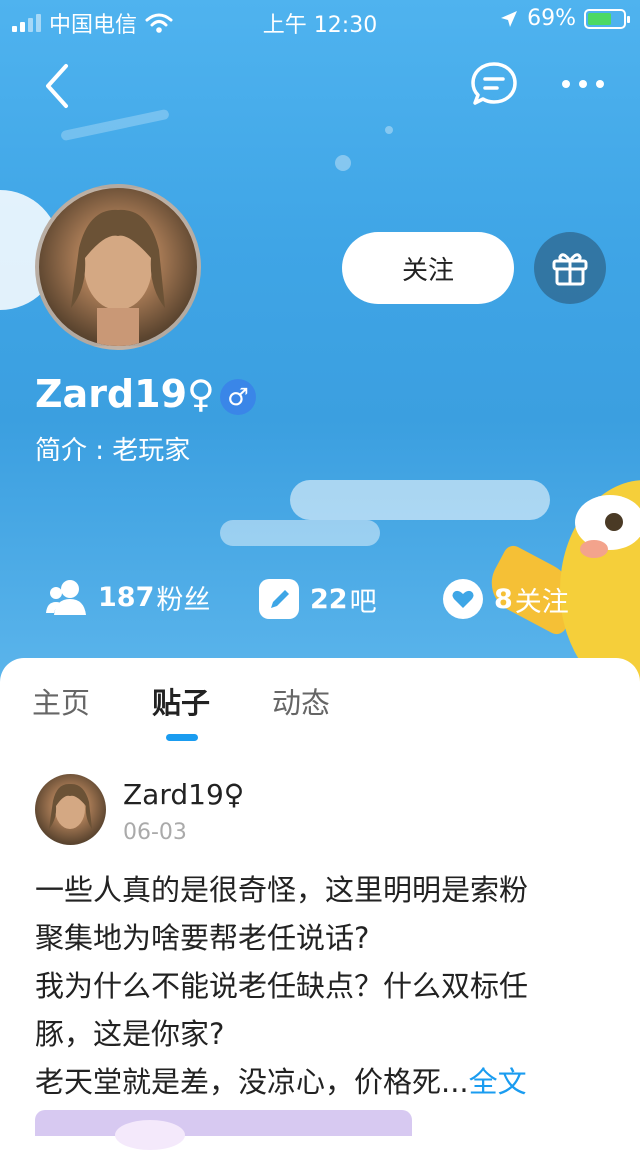 Image resolution: width=640 pixels, height=1150 pixels. I want to click on back-button, so click(58, 86).